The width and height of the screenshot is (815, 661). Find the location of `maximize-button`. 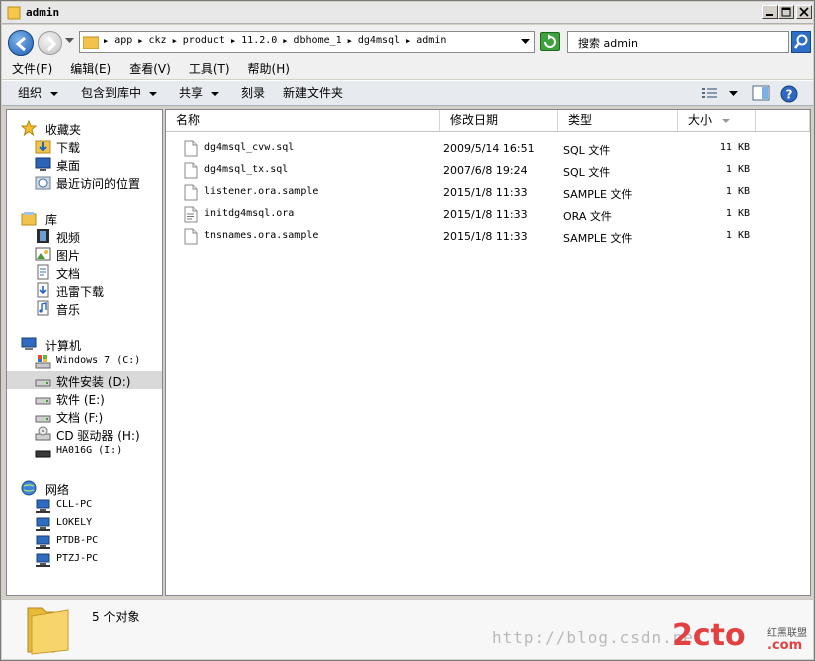

maximize-button is located at coordinates (786, 12).